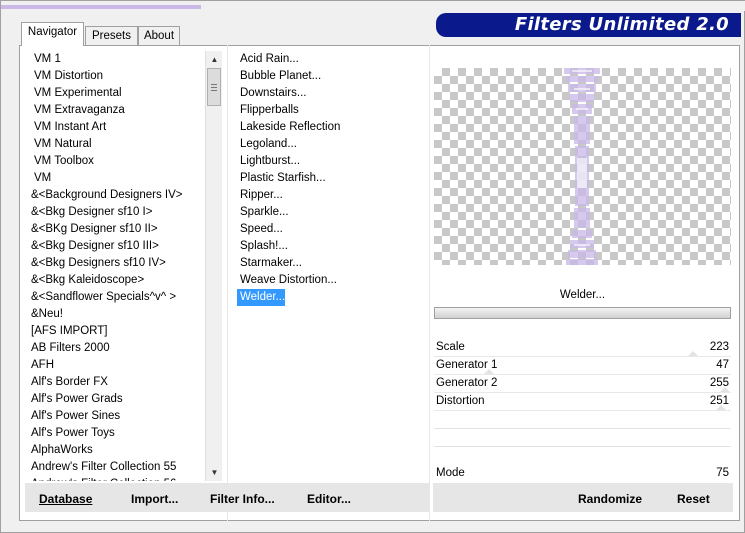  I want to click on filter-item: Lakeside Reflection, so click(288, 127).